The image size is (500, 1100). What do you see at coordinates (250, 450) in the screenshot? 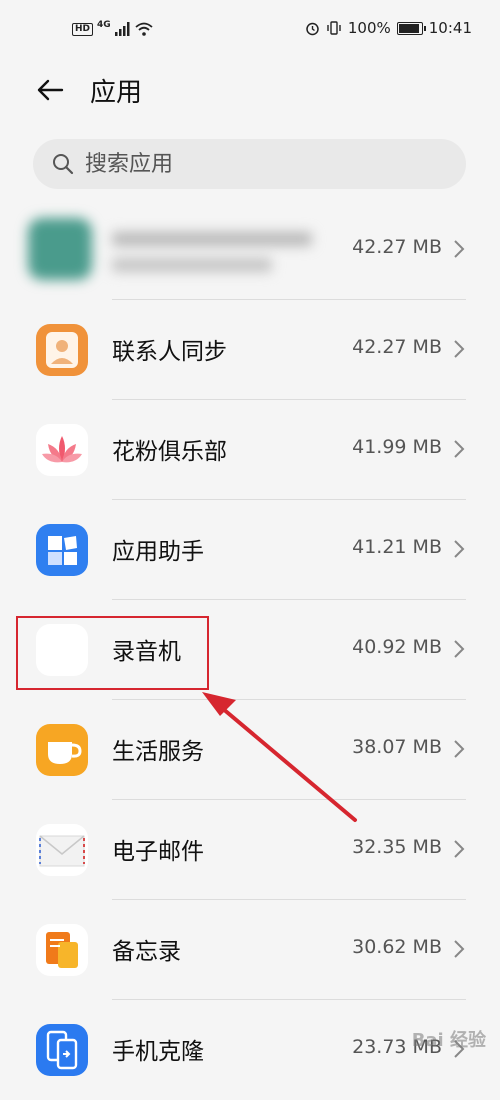
I see `list-item: 花粉俱乐部 41.99 MB` at bounding box center [250, 450].